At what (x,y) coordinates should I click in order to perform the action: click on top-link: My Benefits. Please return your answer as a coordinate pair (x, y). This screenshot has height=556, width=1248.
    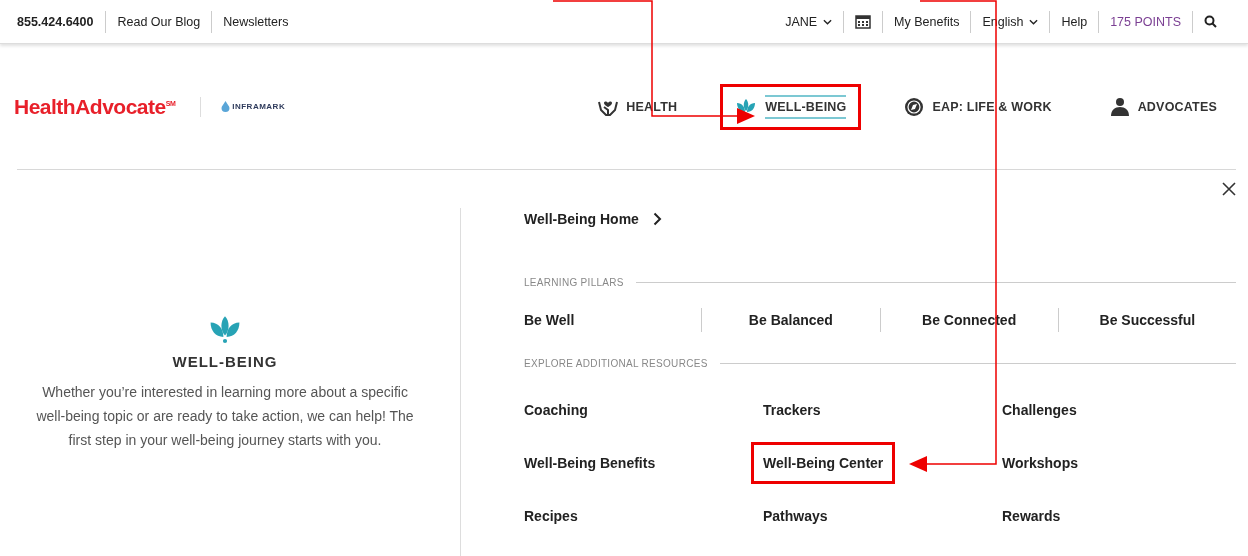
    Looking at the image, I should click on (926, 21).